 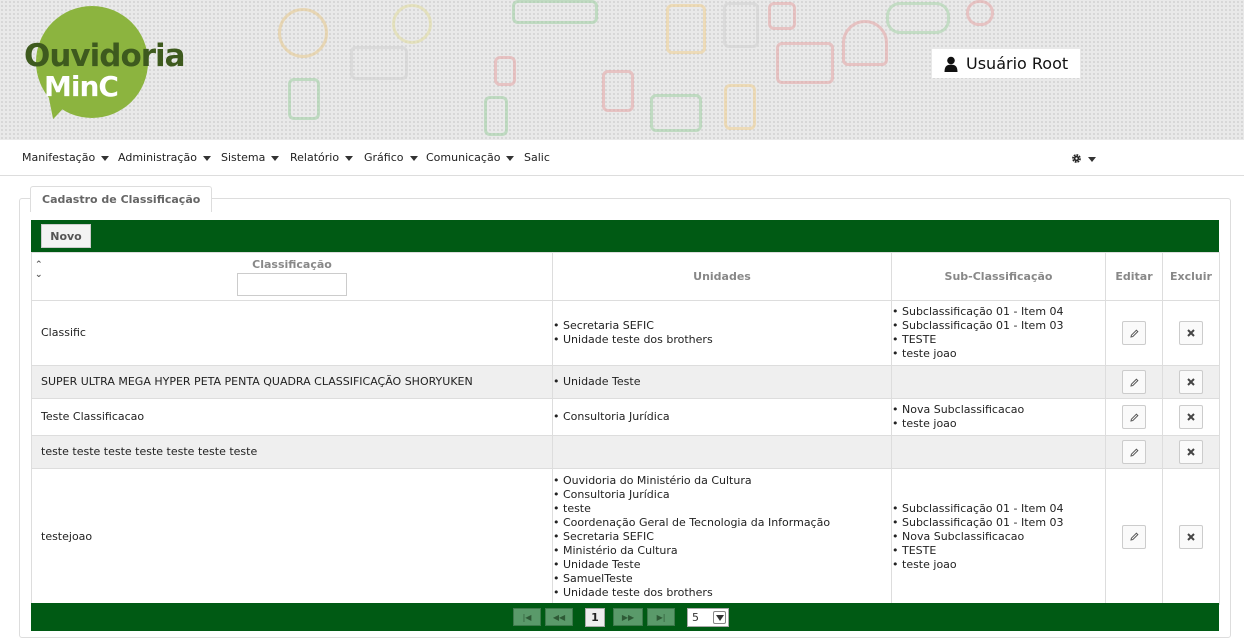 I want to click on rows-per-page-select: 5, so click(x=708, y=617).